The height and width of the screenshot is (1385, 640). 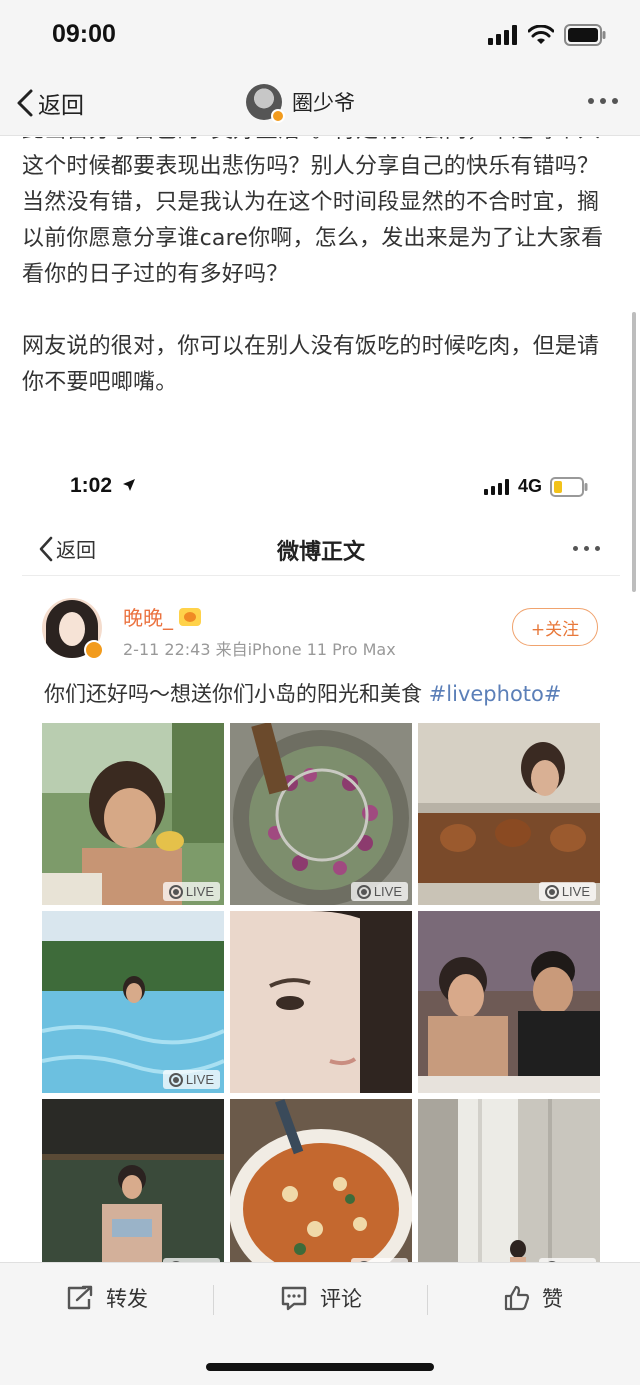 What do you see at coordinates (190, 616) in the screenshot?
I see `vip-member-icon` at bounding box center [190, 616].